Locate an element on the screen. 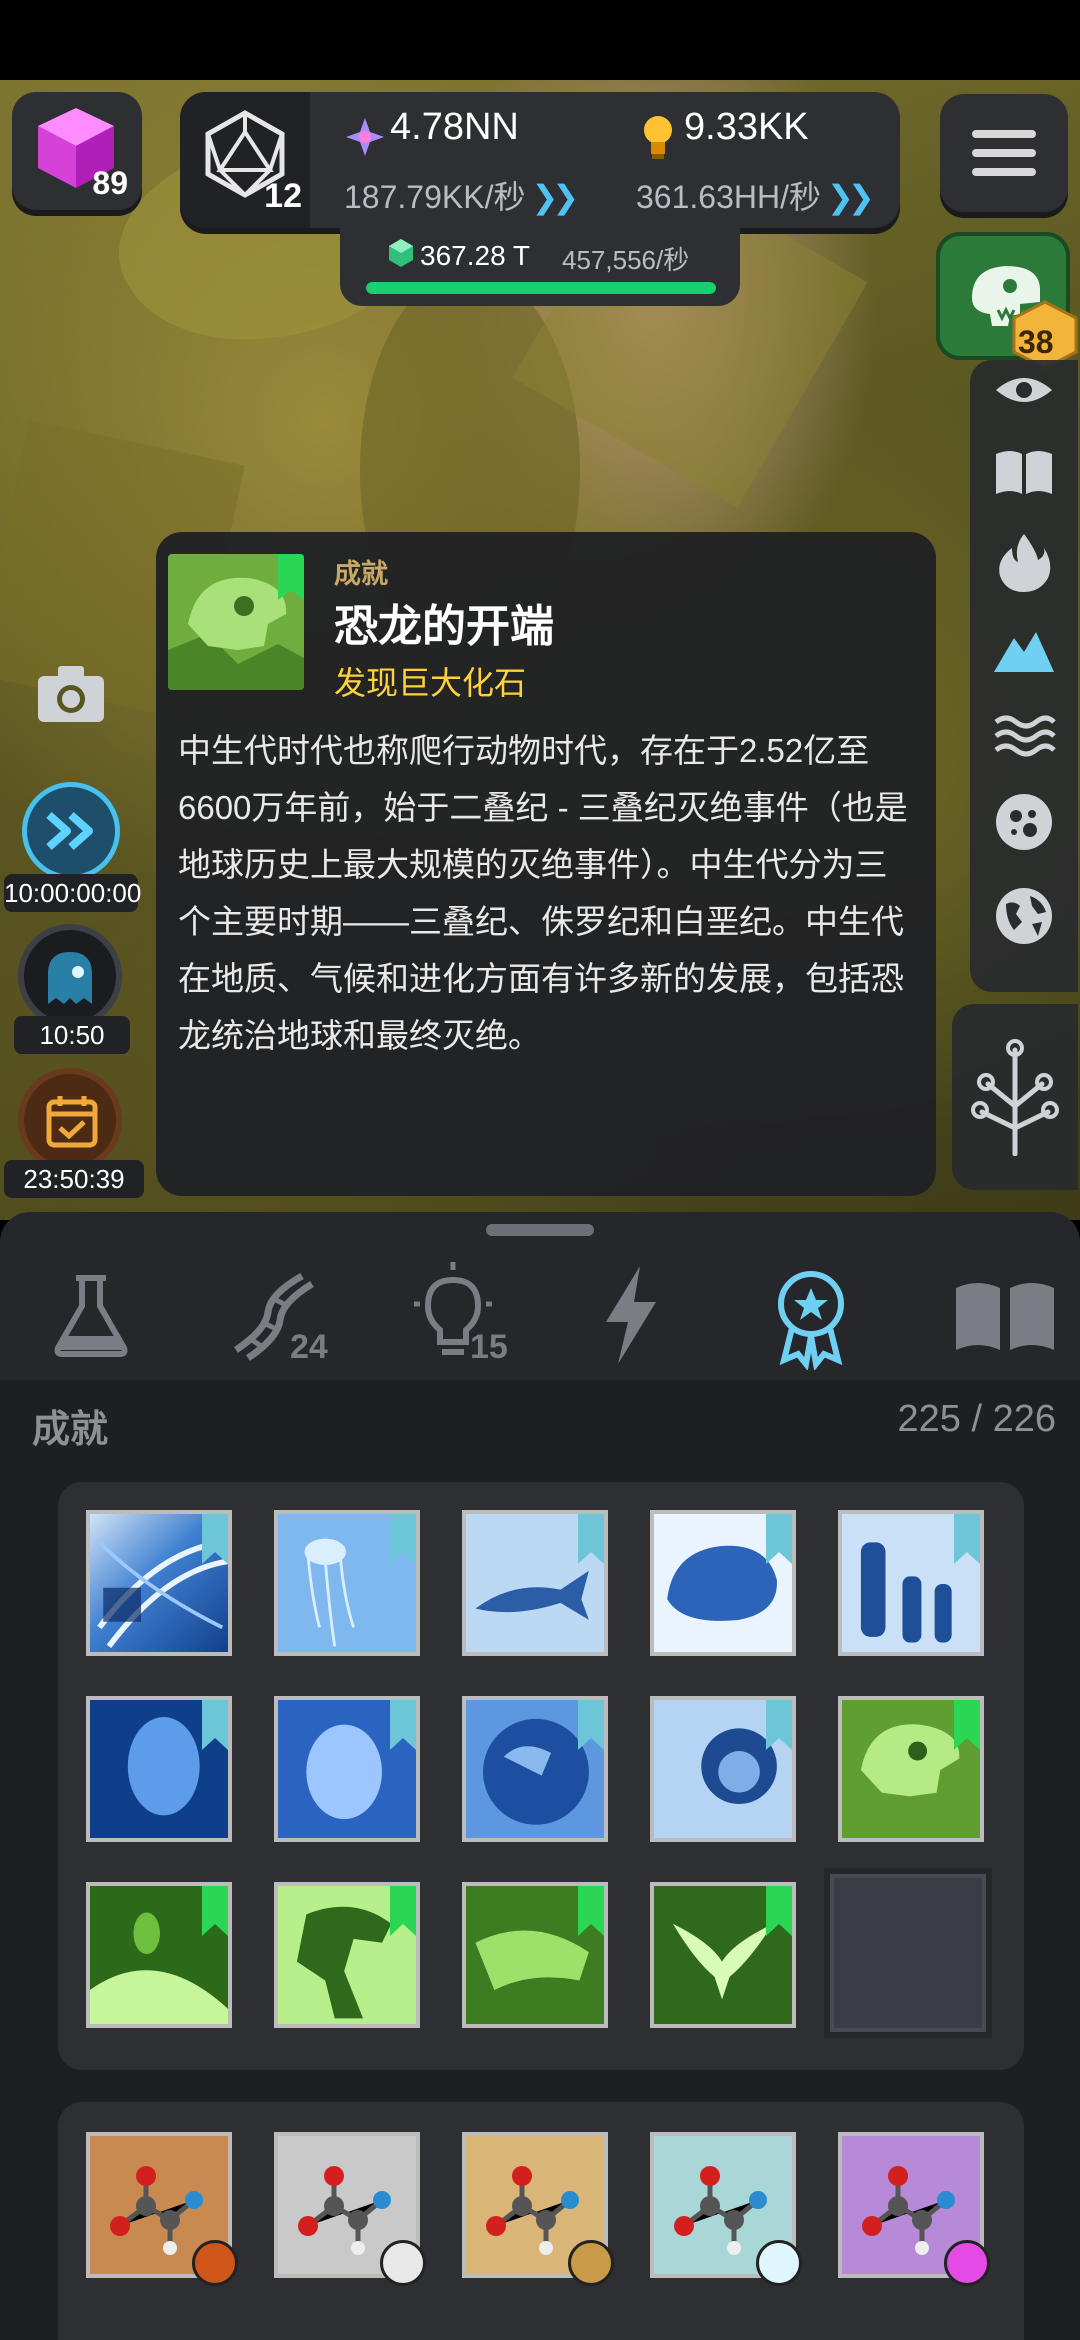  achievement-medal-icon is located at coordinates (811, 1321).